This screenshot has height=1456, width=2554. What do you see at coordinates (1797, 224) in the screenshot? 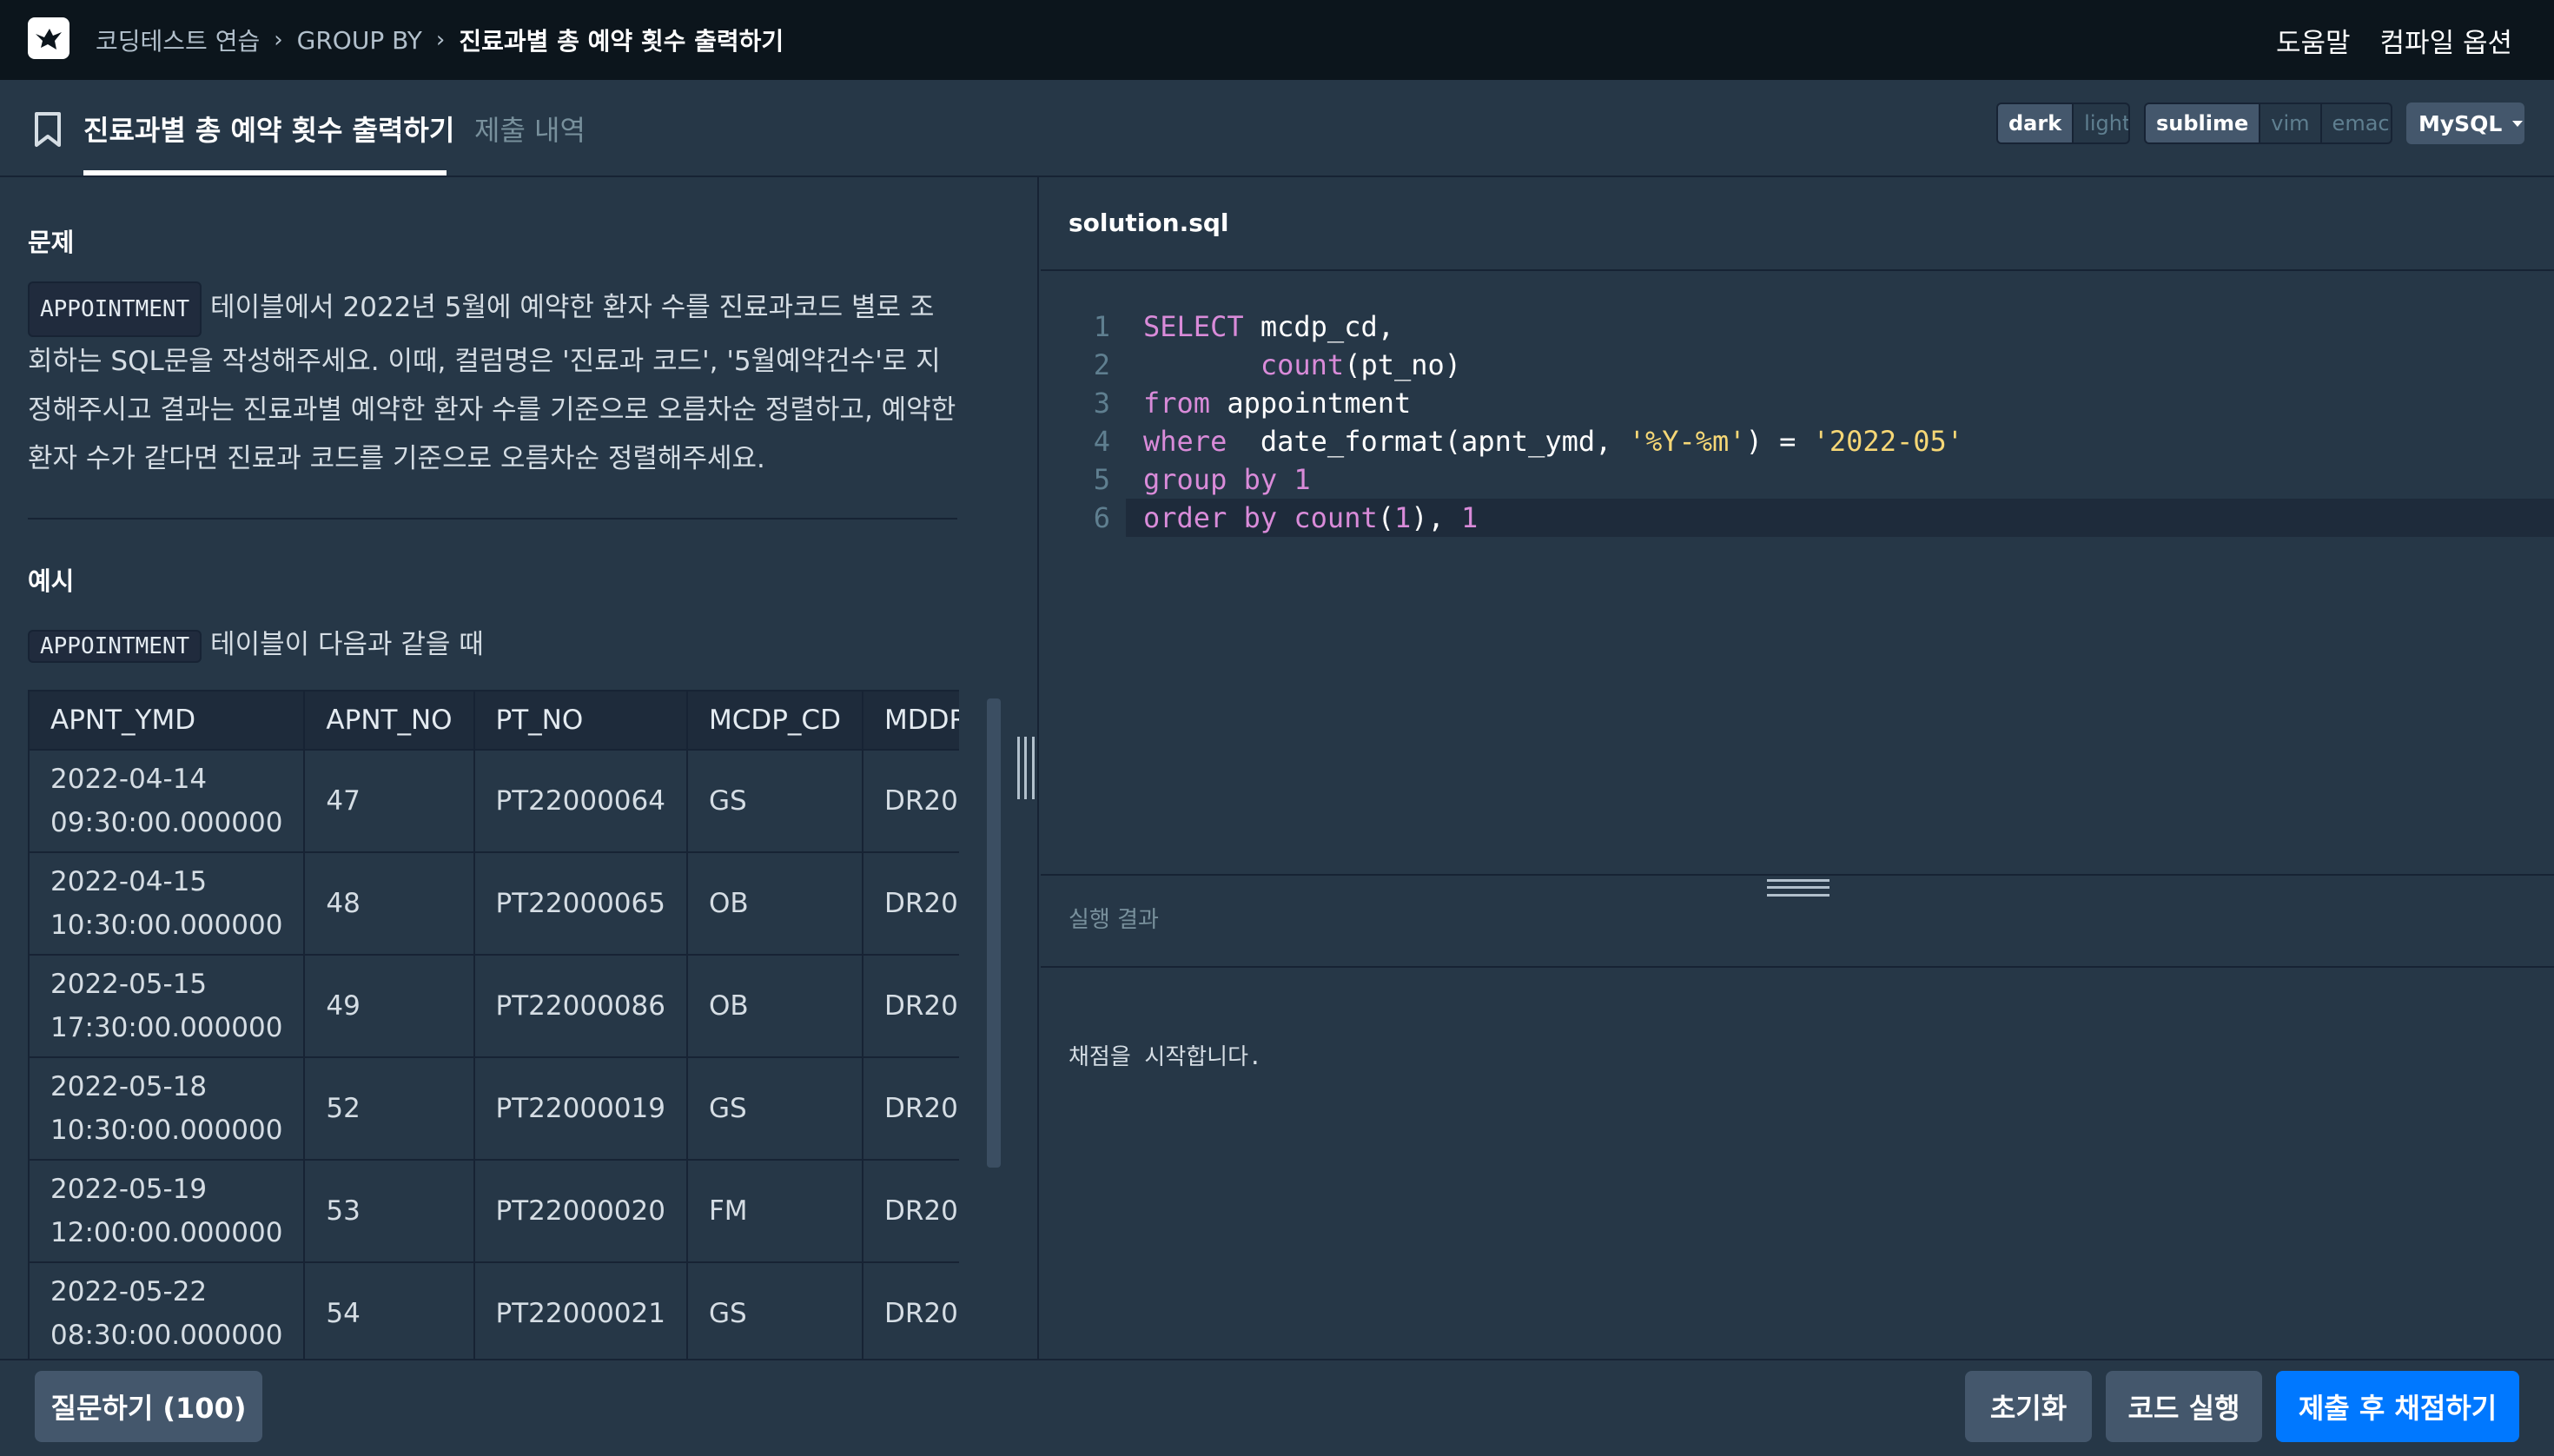
I see `editor-header: solution.sql` at bounding box center [1797, 224].